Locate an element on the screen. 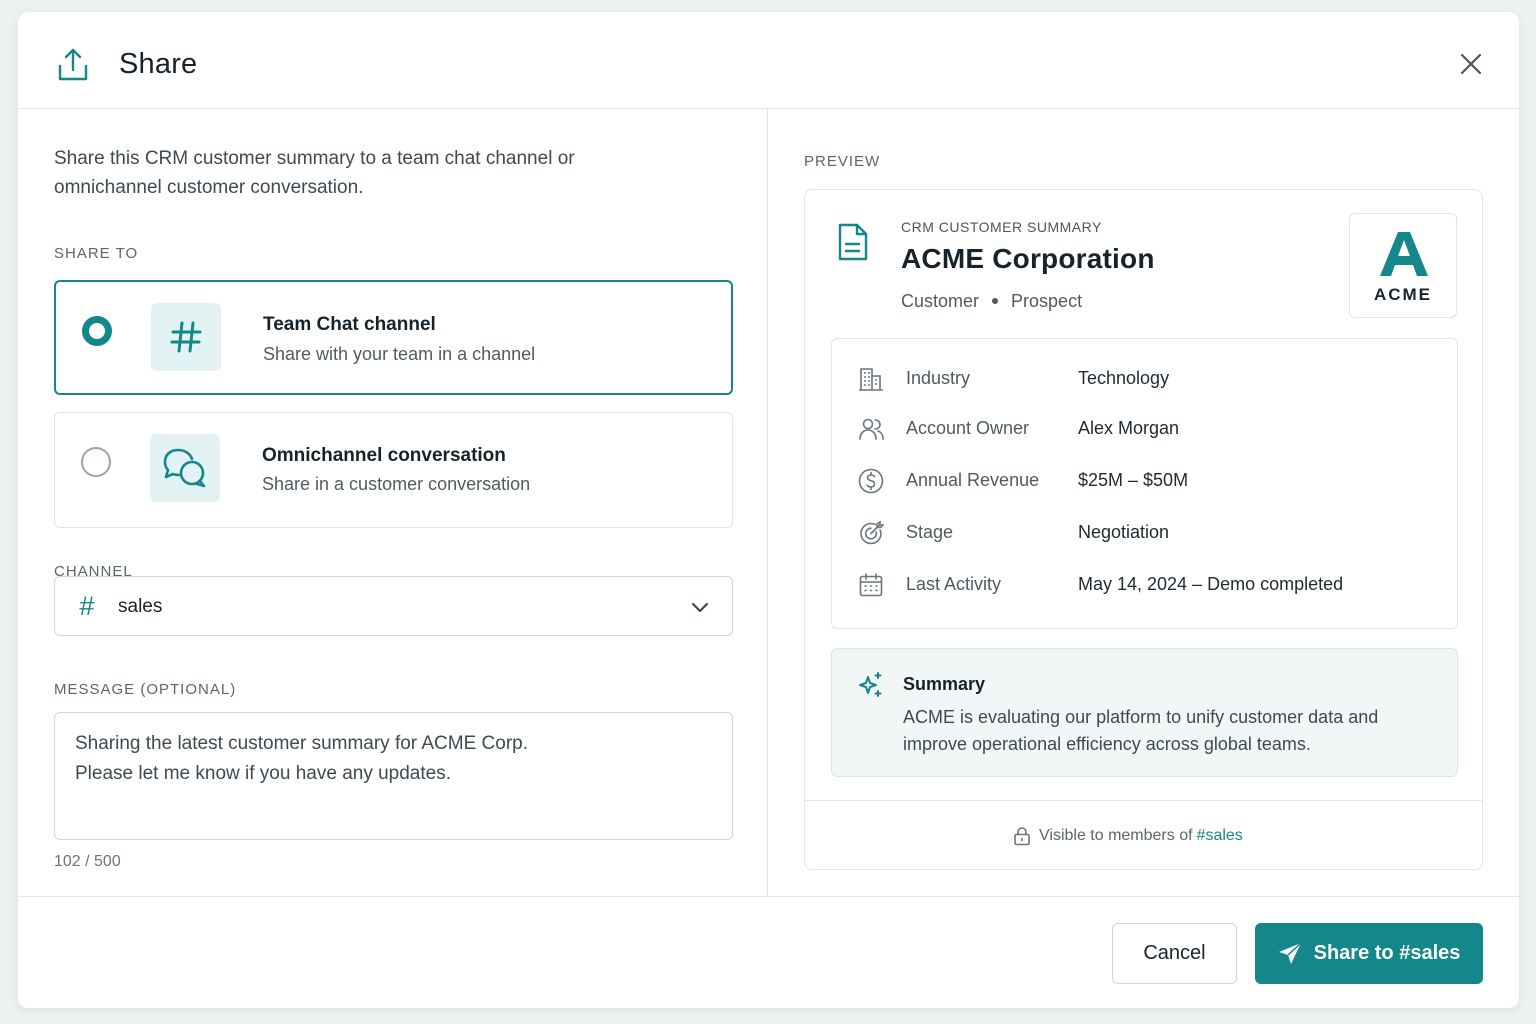  summary-title: Summary is located at coordinates (944, 684).